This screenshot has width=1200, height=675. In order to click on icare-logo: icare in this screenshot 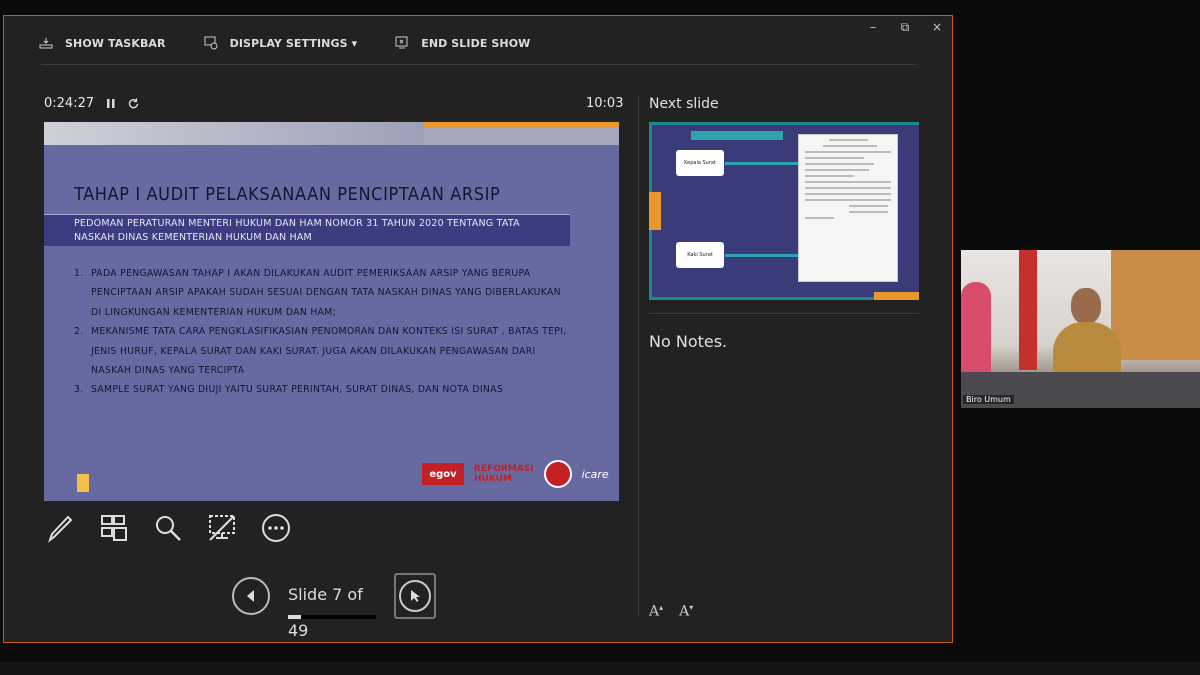, I will do `click(595, 474)`.